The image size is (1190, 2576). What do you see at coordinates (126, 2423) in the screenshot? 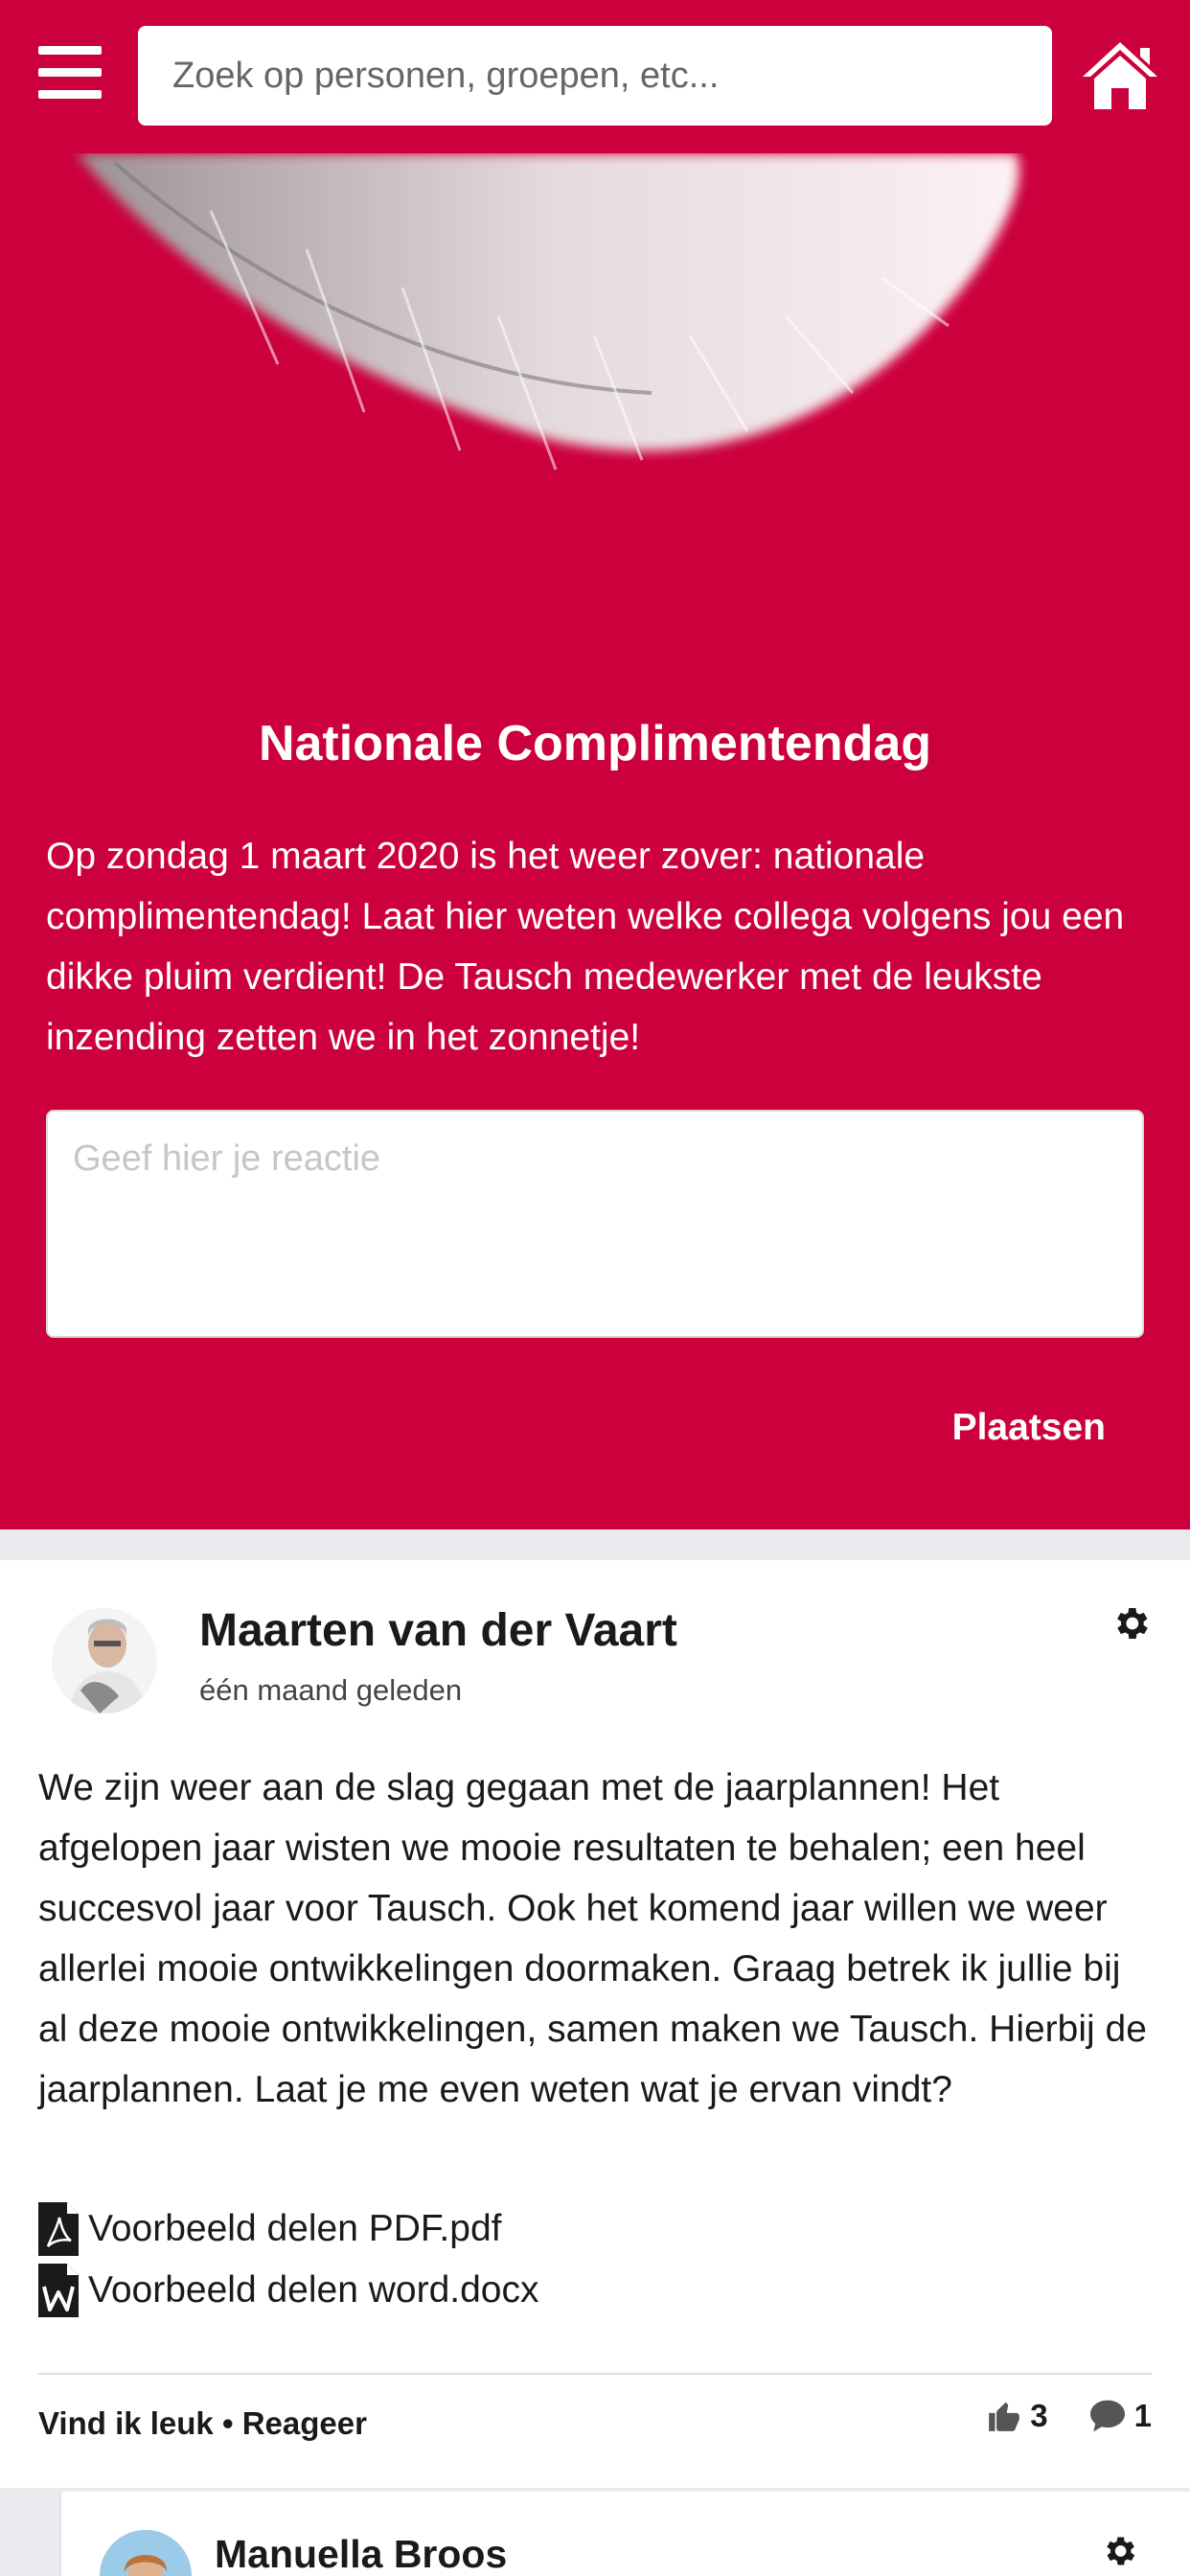
I see `like-button: Vind ik leuk` at bounding box center [126, 2423].